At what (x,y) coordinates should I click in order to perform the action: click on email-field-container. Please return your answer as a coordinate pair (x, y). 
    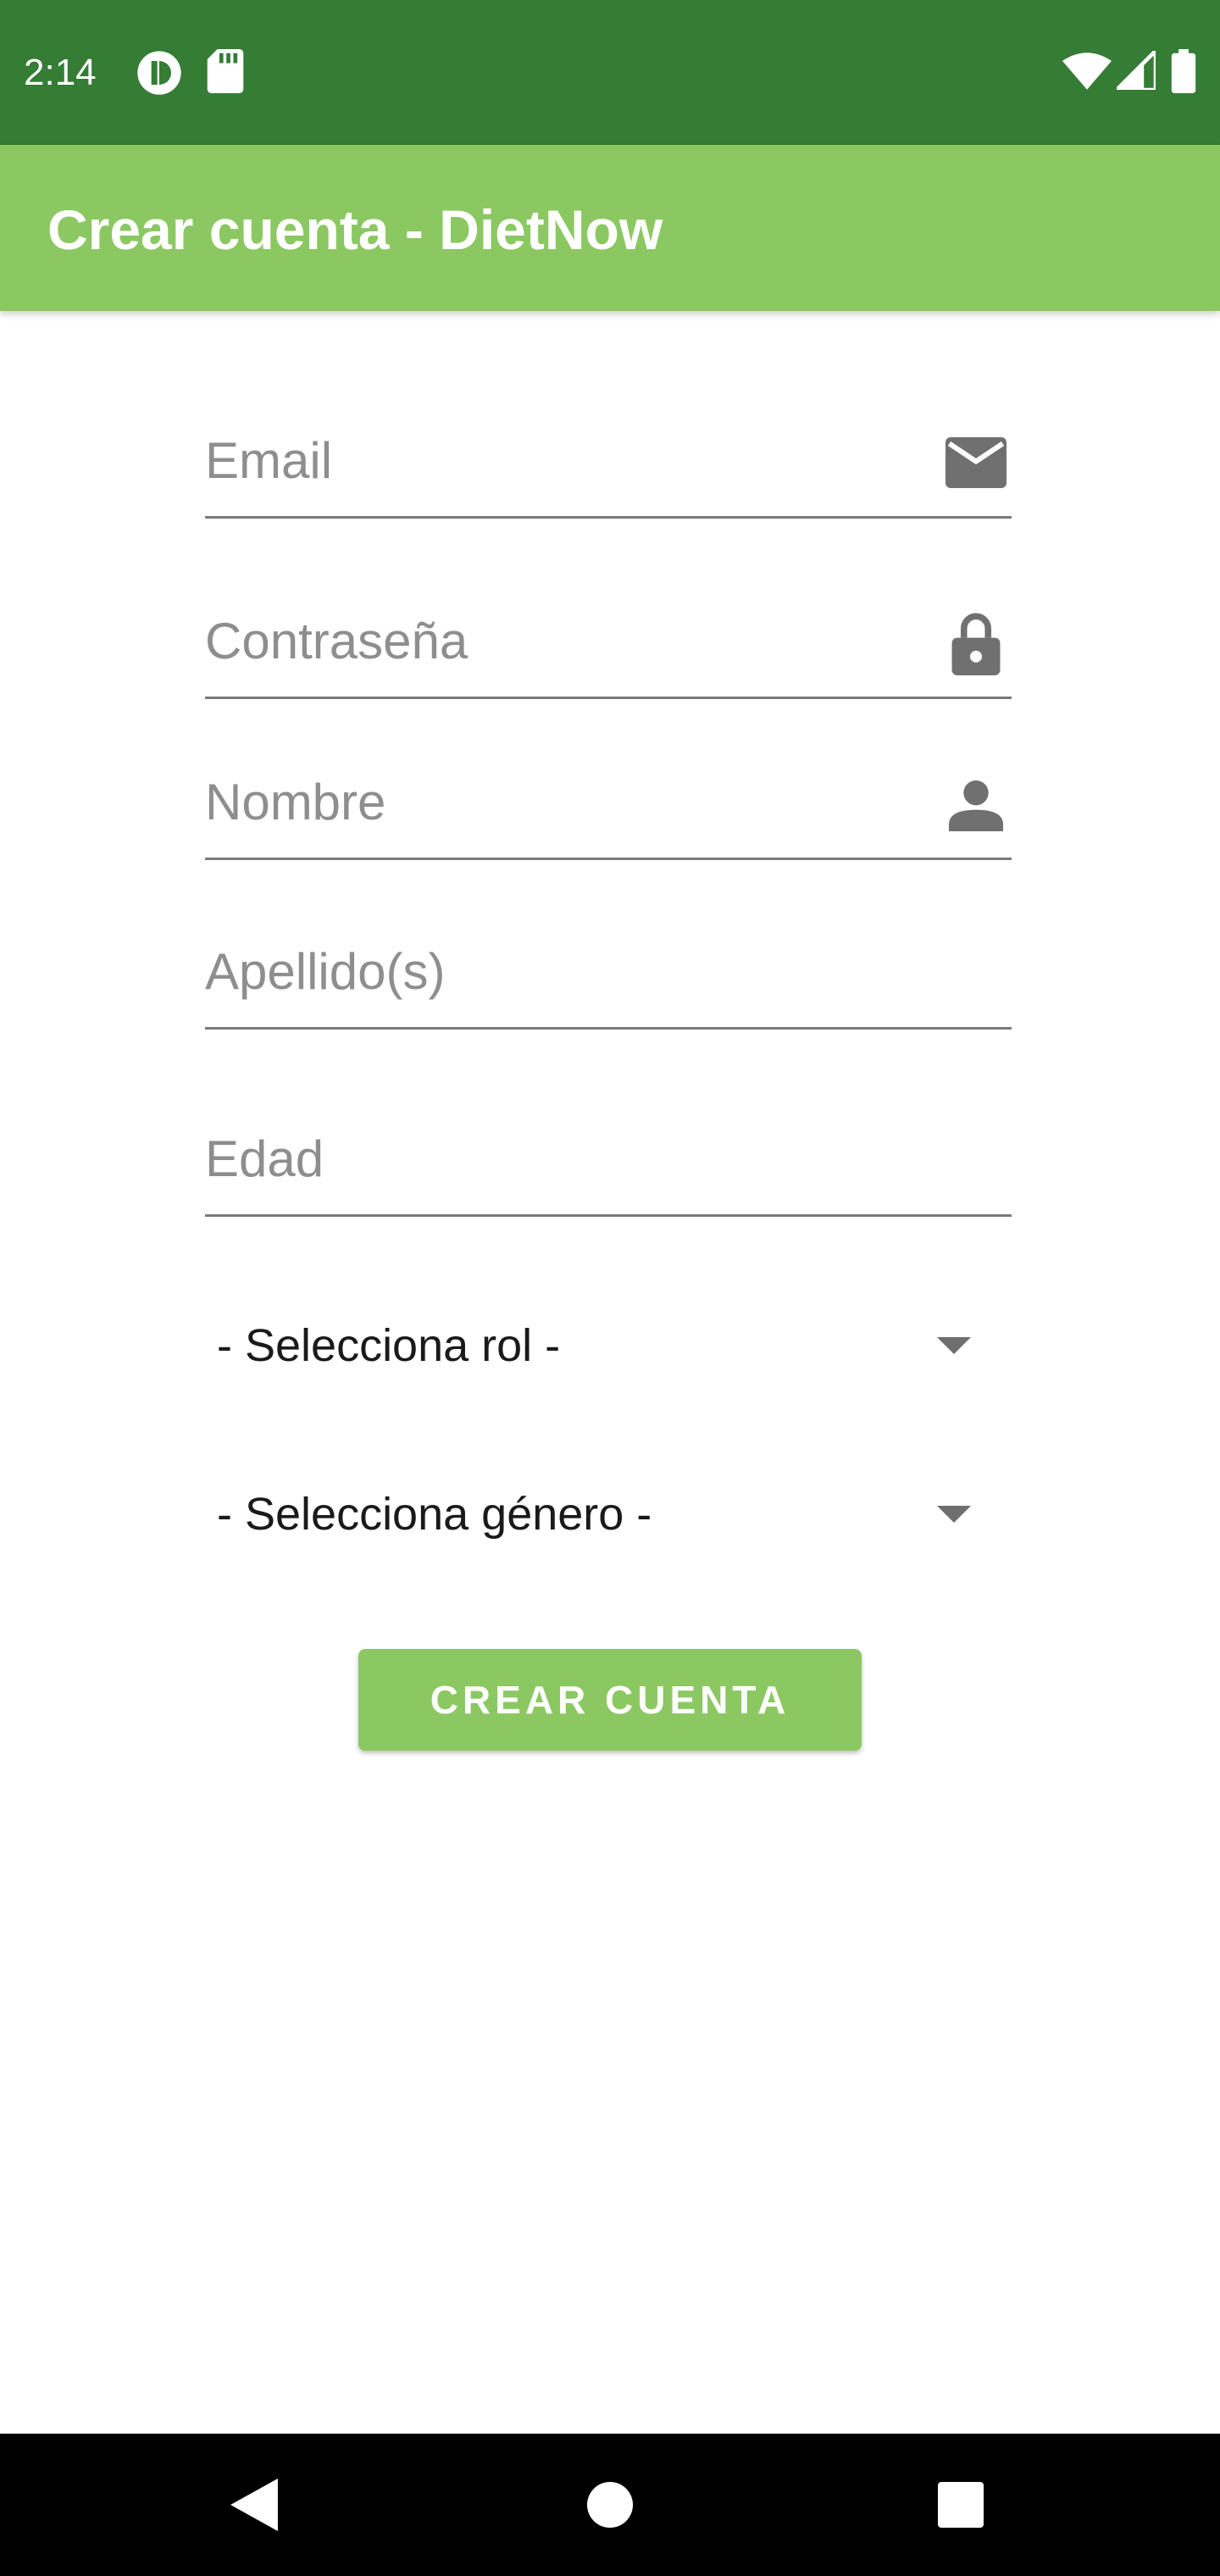
    Looking at the image, I should click on (608, 468).